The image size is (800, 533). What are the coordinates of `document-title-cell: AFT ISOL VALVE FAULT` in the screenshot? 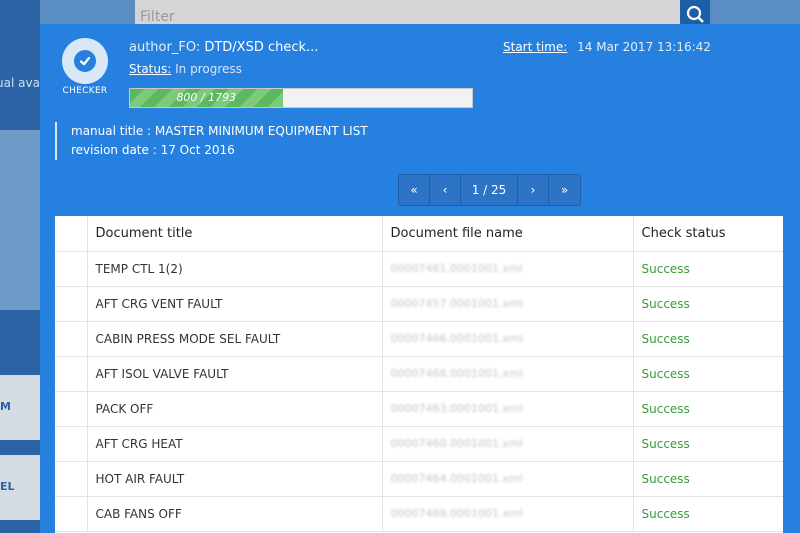 It's located at (235, 374).